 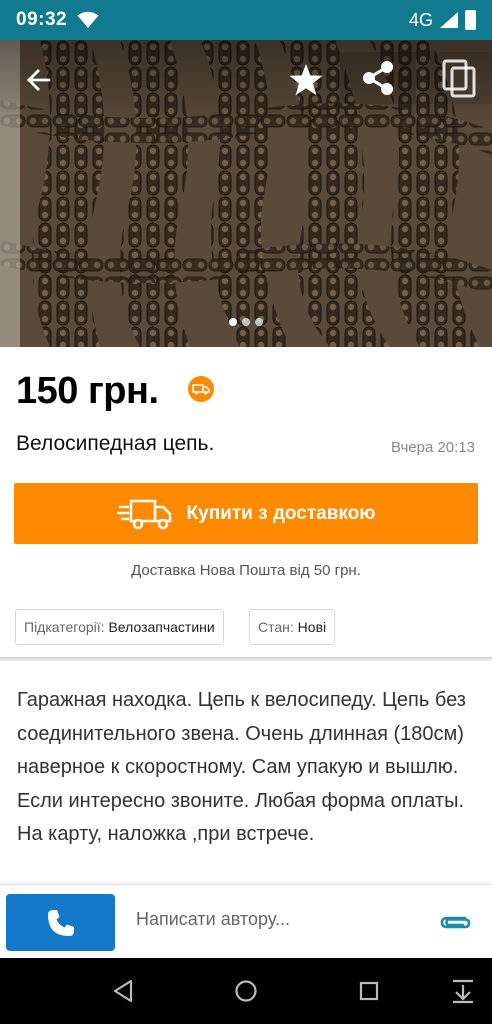 What do you see at coordinates (449, 20) in the screenshot?
I see `signal-icon` at bounding box center [449, 20].